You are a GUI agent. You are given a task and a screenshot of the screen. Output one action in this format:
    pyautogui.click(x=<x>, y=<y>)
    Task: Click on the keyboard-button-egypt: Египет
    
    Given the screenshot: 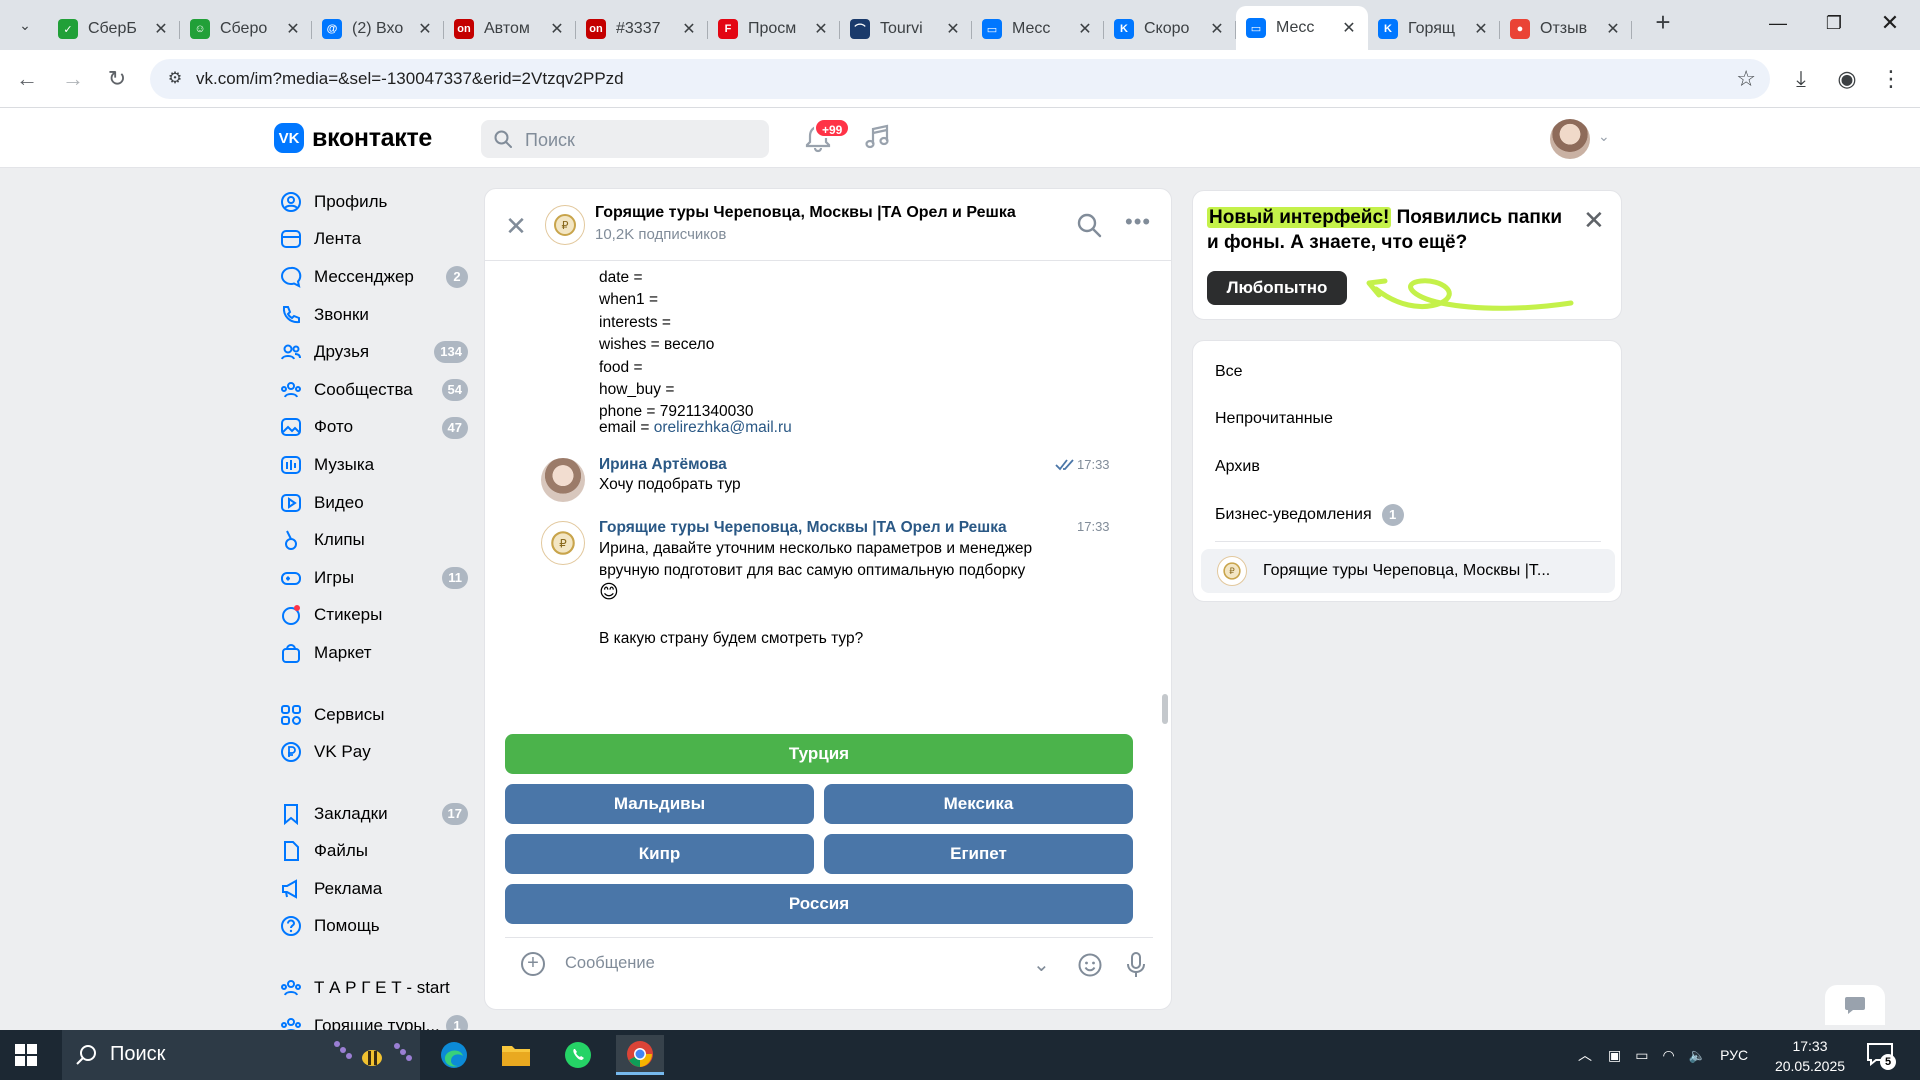 What is the action you would take?
    pyautogui.click(x=978, y=854)
    